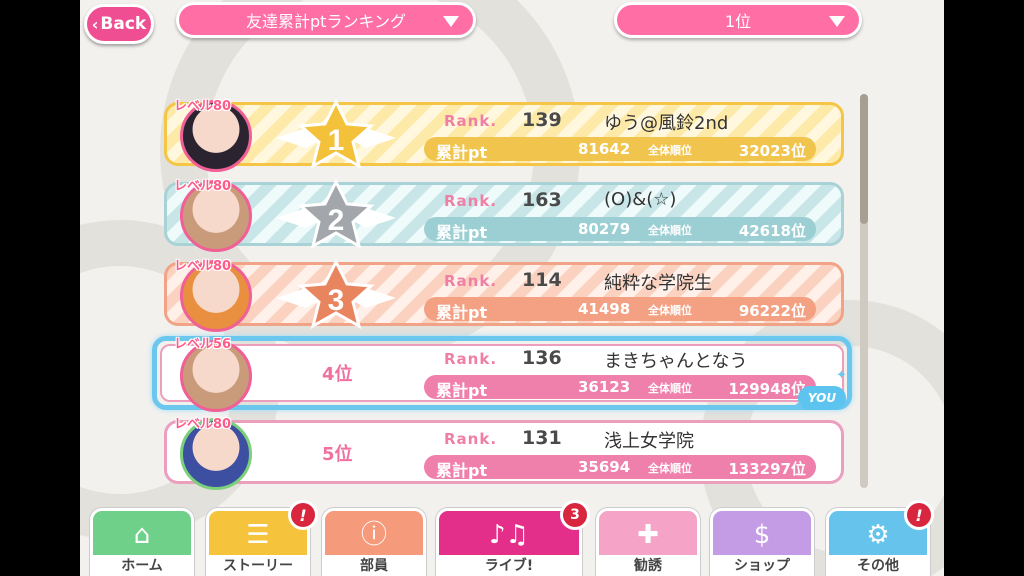 This screenshot has width=1024, height=576. What do you see at coordinates (509, 565) in the screenshot?
I see `nav-live-label: ライブ!` at bounding box center [509, 565].